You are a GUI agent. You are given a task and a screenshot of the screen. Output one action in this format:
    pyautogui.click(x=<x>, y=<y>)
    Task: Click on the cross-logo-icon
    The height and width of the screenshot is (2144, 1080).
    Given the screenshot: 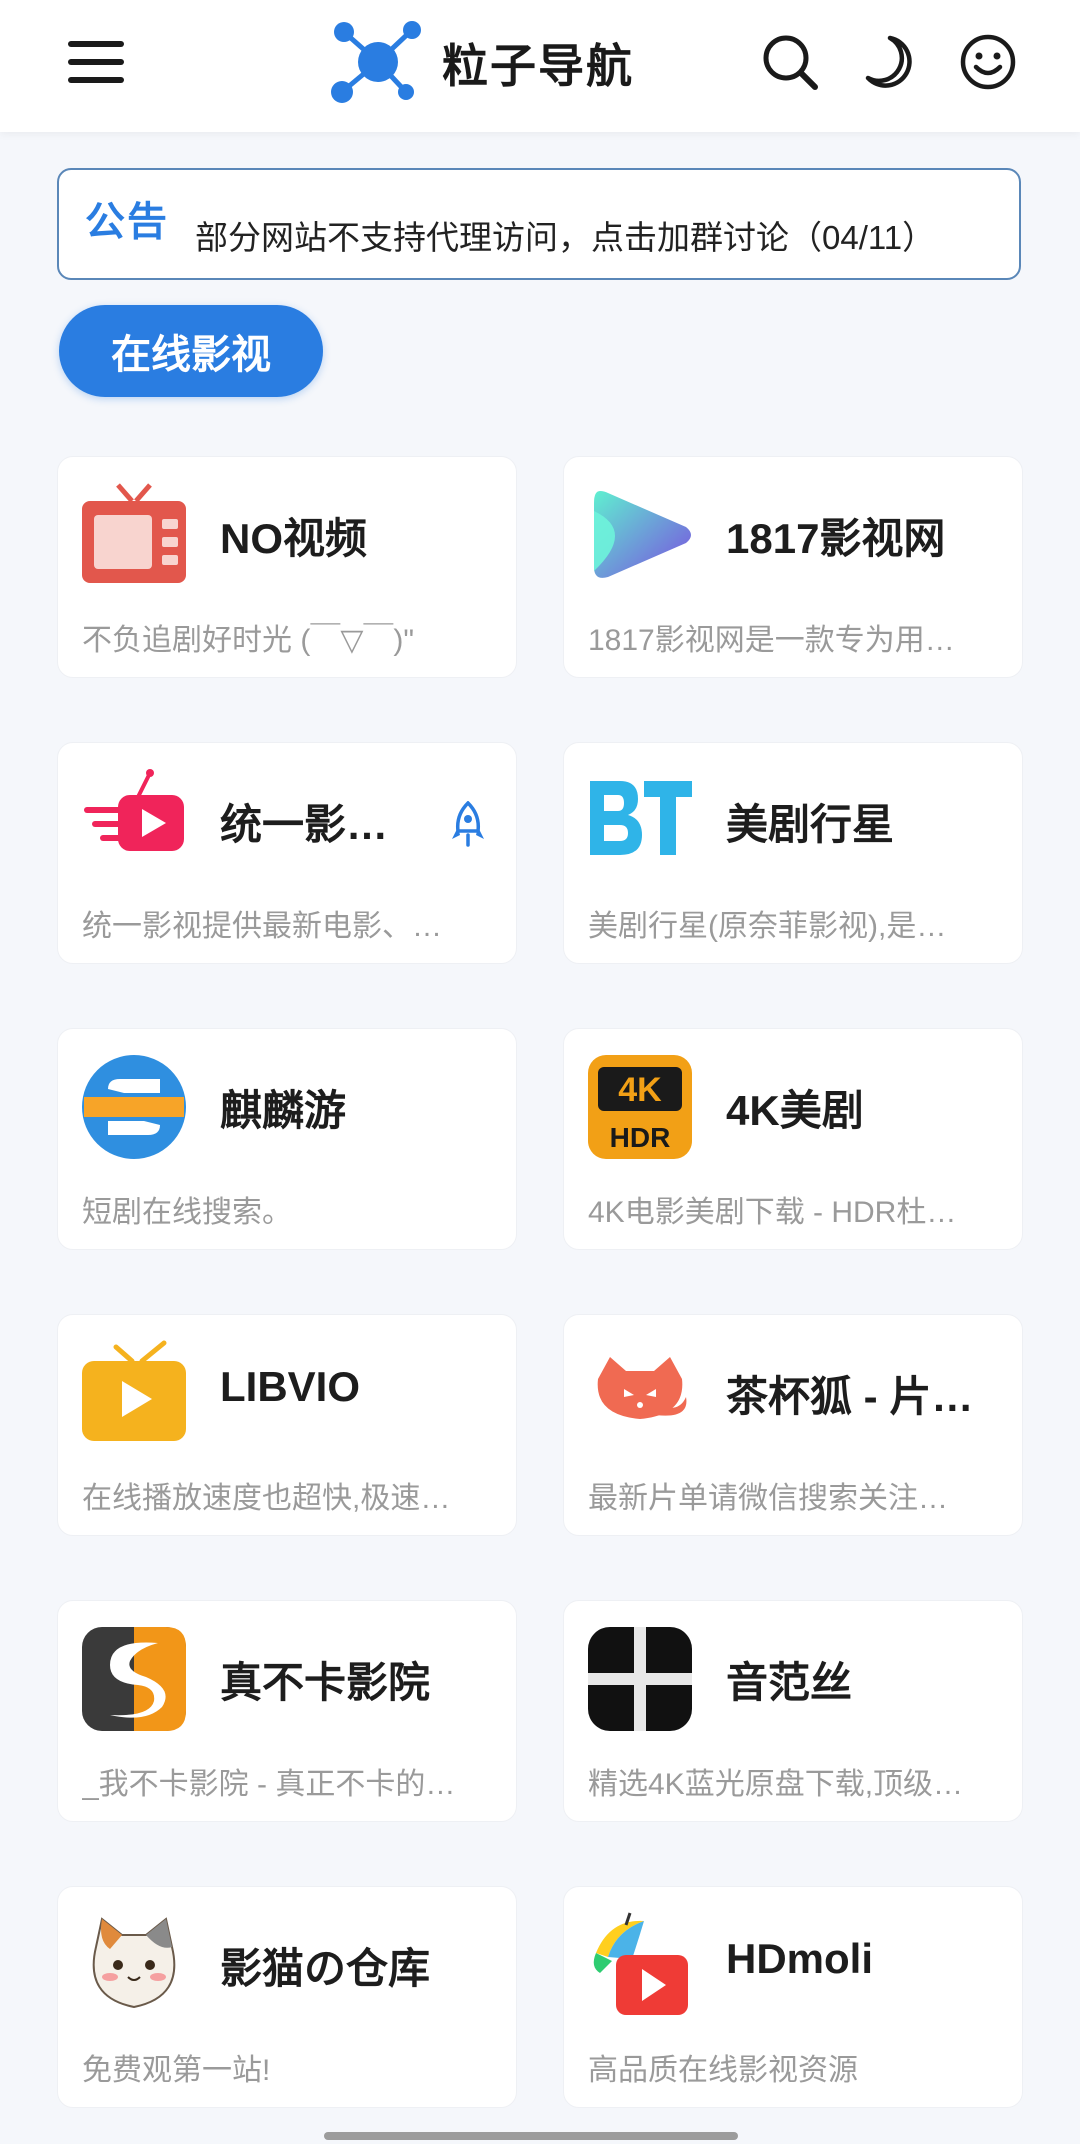 What is the action you would take?
    pyautogui.click(x=640, y=1679)
    